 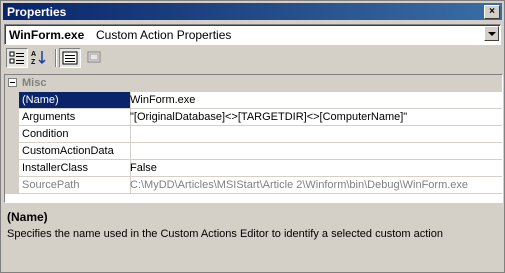 What do you see at coordinates (314, 168) in the screenshot?
I see `property-value: False` at bounding box center [314, 168].